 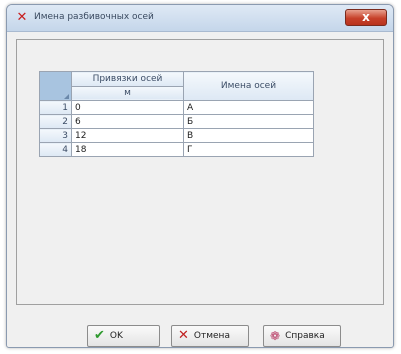 I want to click on table-row: 4 18 Г, so click(x=176, y=149).